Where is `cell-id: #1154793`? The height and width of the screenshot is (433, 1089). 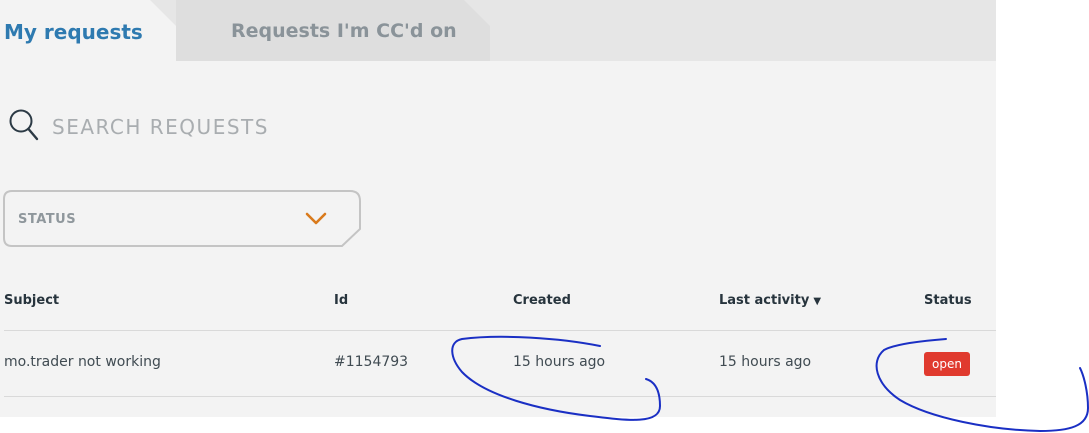 cell-id: #1154793 is located at coordinates (371, 362).